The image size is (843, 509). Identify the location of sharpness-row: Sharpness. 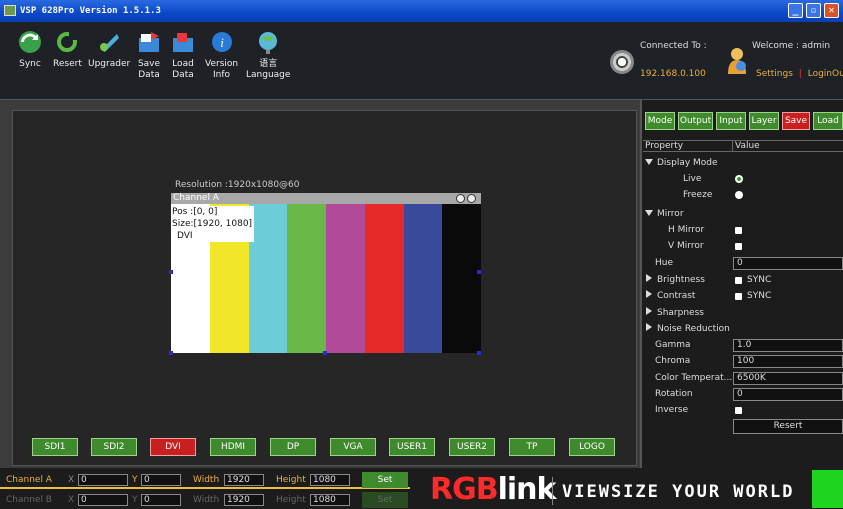
(743, 313).